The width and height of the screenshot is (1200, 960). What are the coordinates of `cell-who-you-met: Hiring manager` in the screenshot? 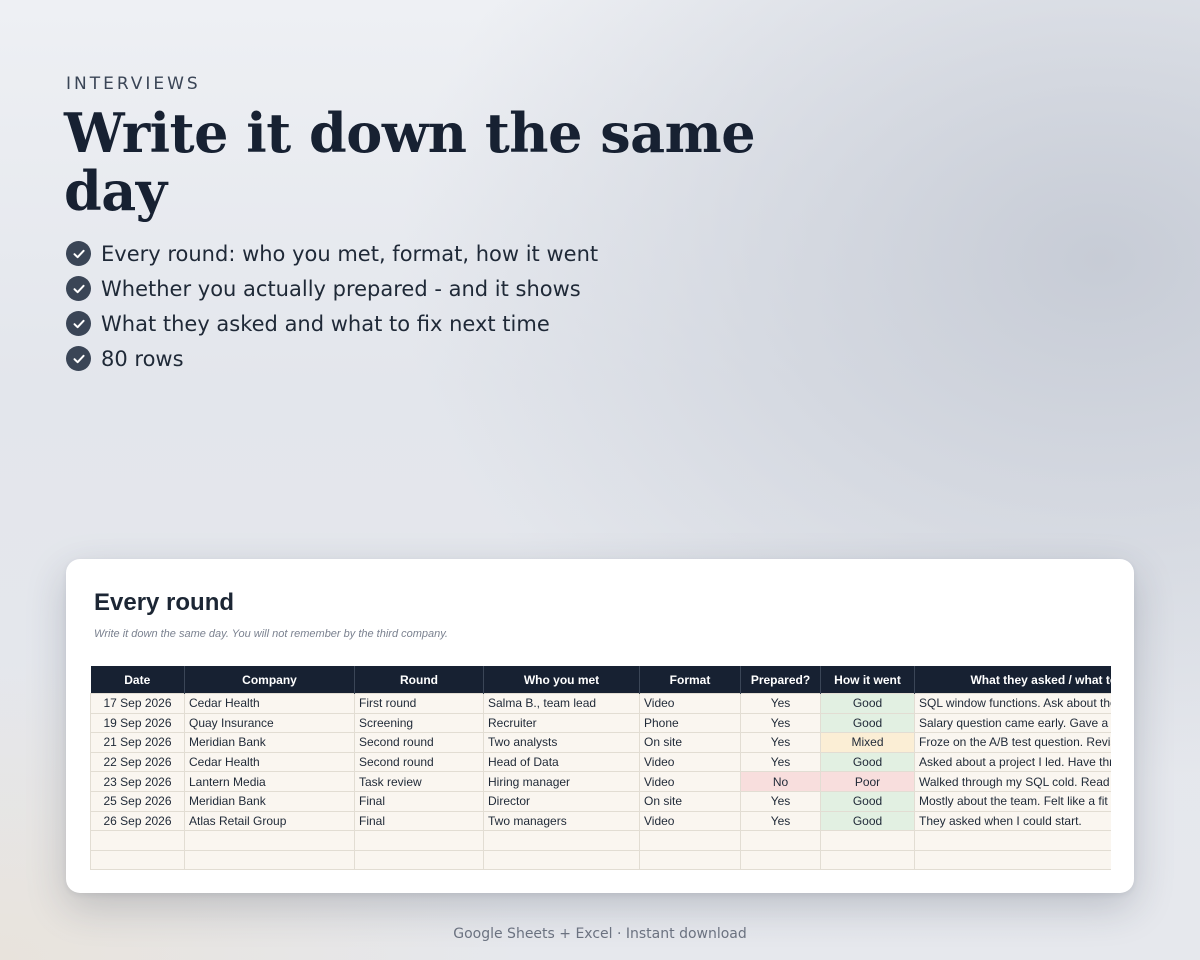 It's located at (561, 781).